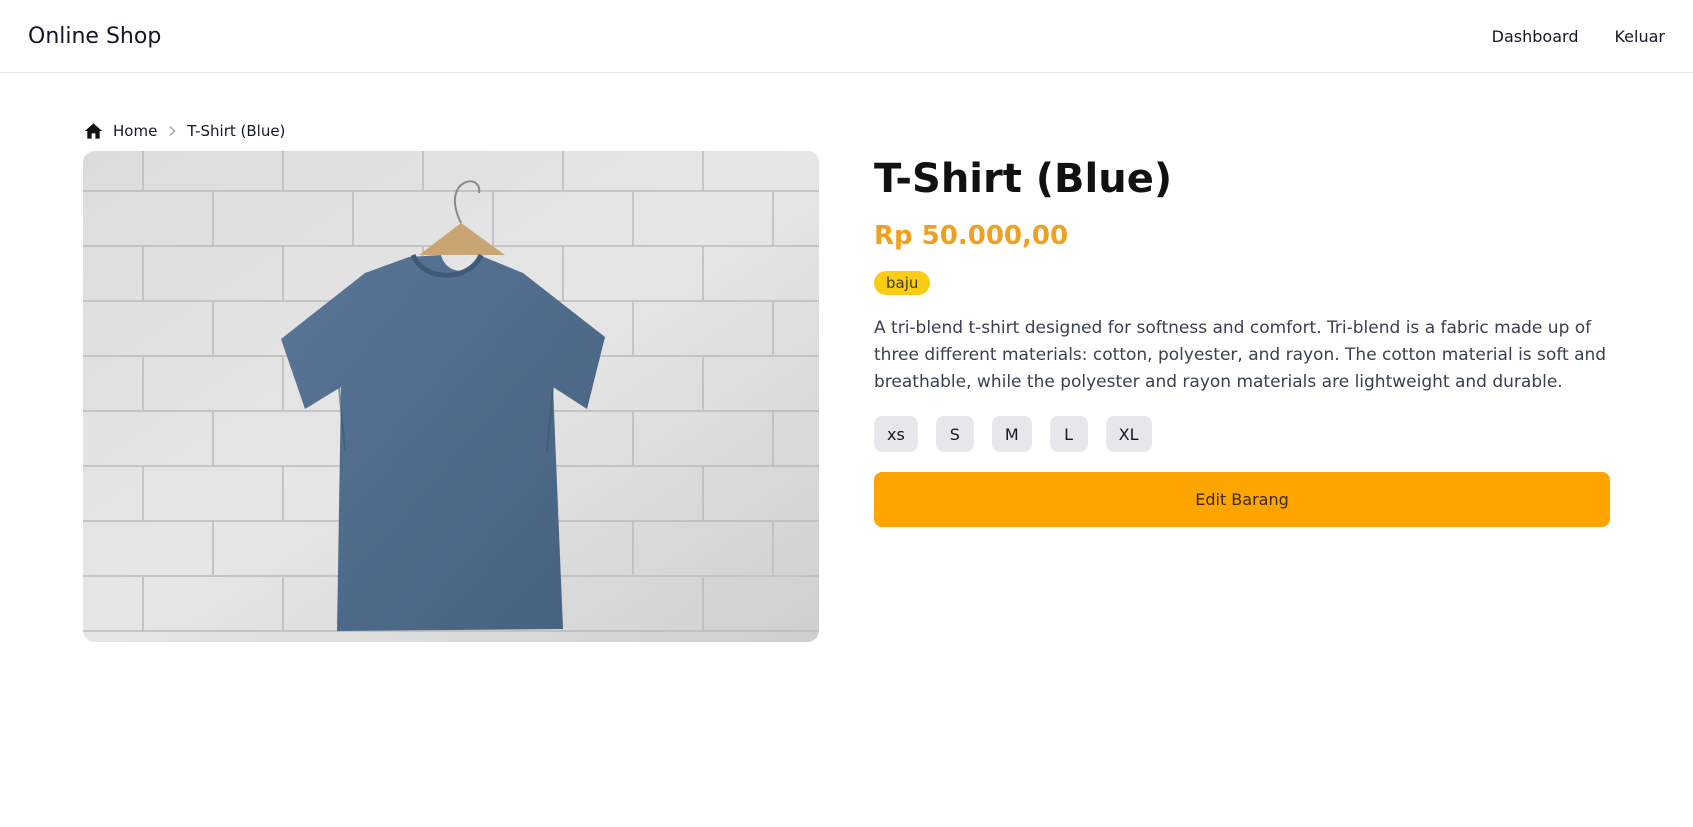 The width and height of the screenshot is (1693, 827). I want to click on product-price: Rp 50.000,00, so click(971, 236).